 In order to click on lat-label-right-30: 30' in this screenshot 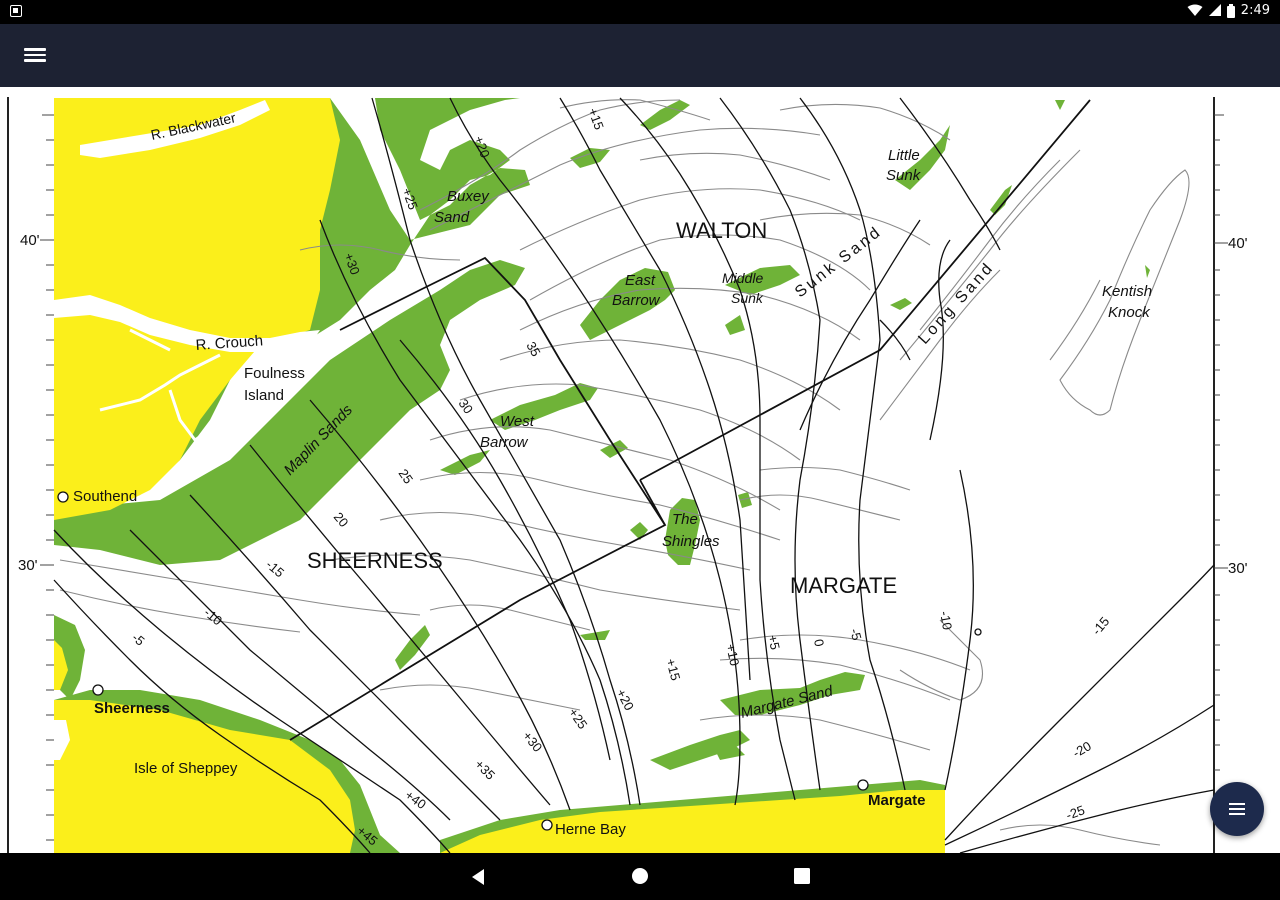, I will do `click(1238, 568)`.